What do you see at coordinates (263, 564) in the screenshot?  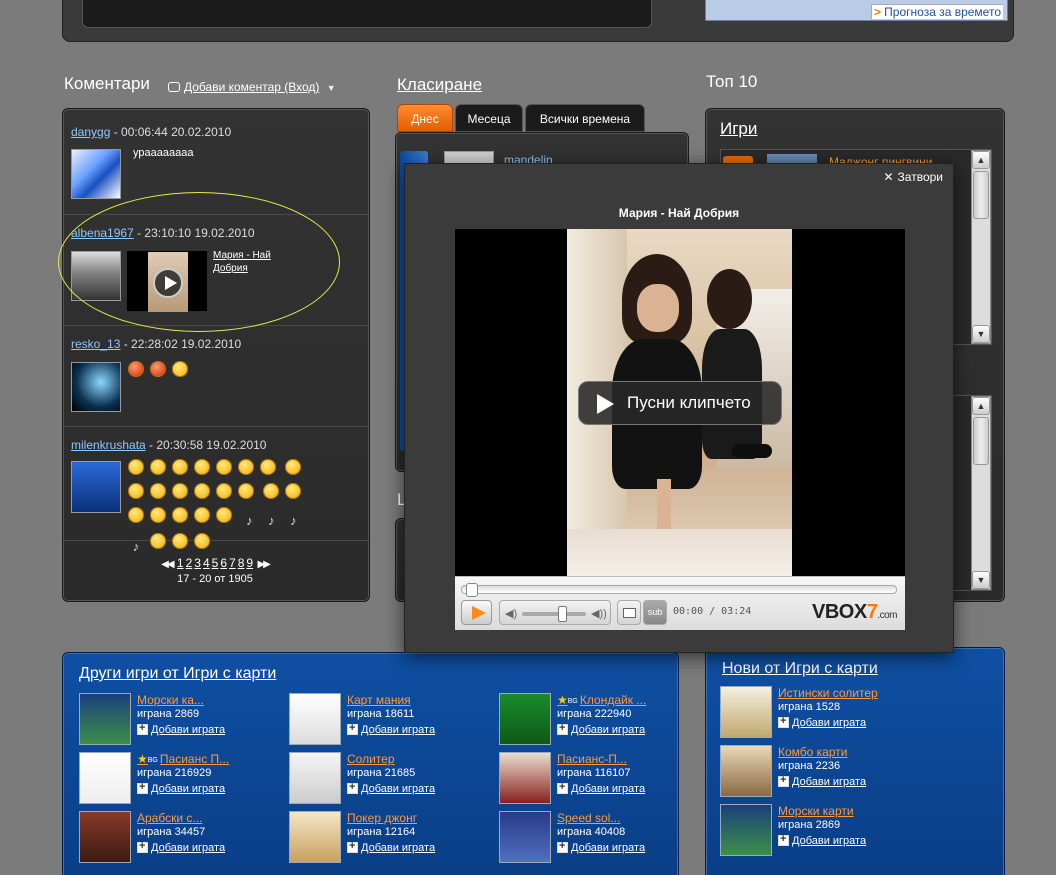 I see `last-page-icon: ▶▶` at bounding box center [263, 564].